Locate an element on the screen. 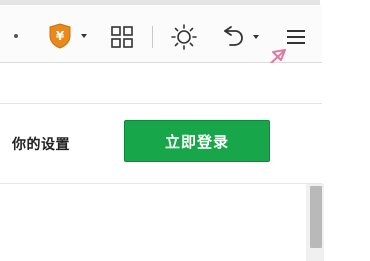 Image resolution: width=370 pixels, height=261 pixels. sun-icon is located at coordinates (184, 37).